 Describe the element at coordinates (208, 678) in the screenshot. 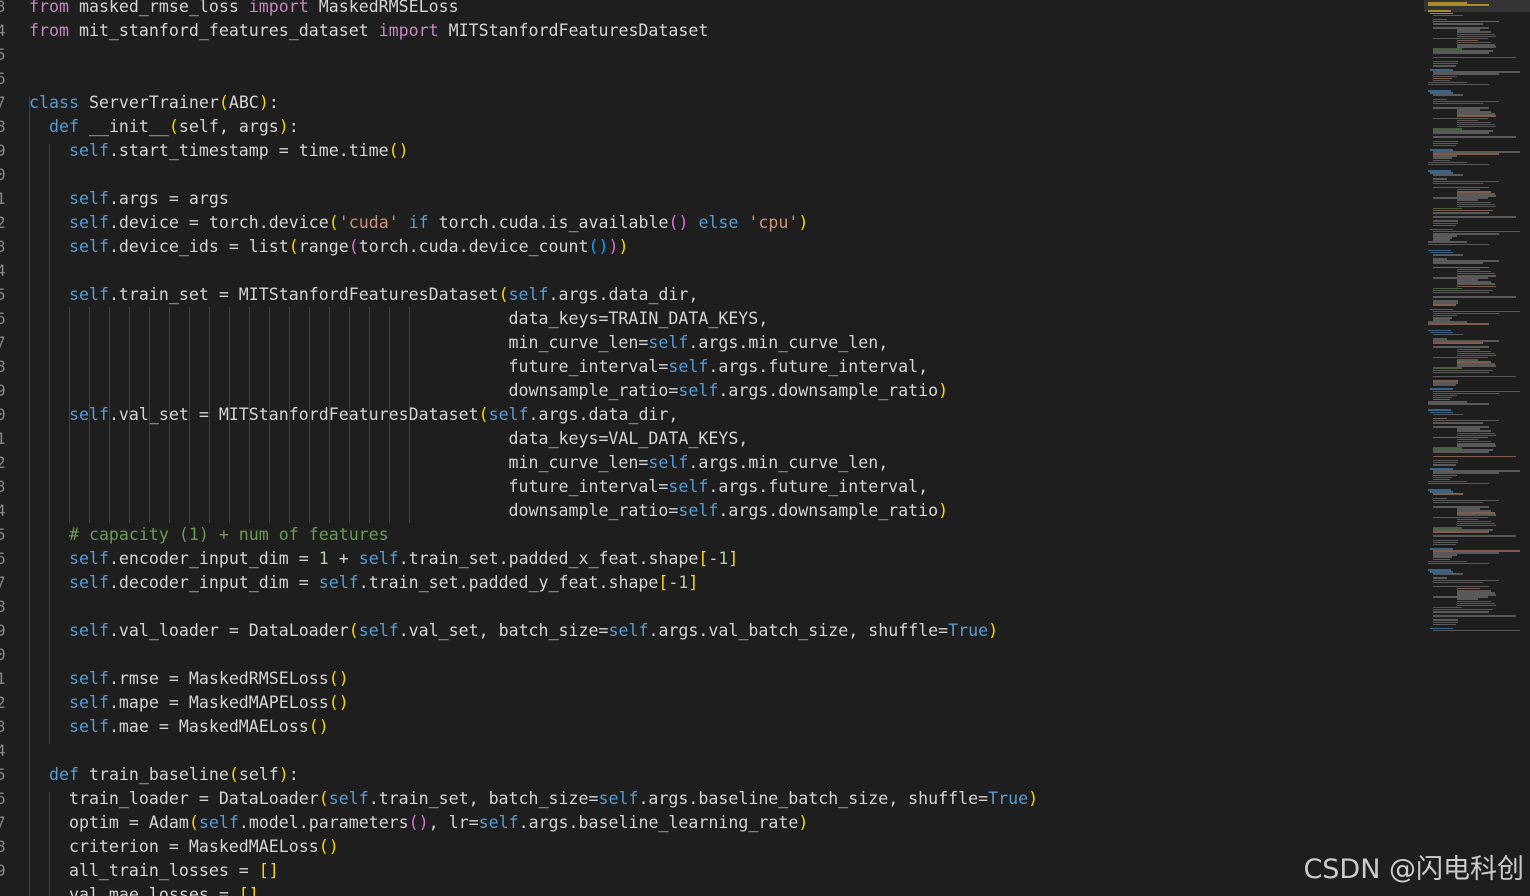

I see `code-line: self.rmse = MaskedRMSELoss()` at that location.